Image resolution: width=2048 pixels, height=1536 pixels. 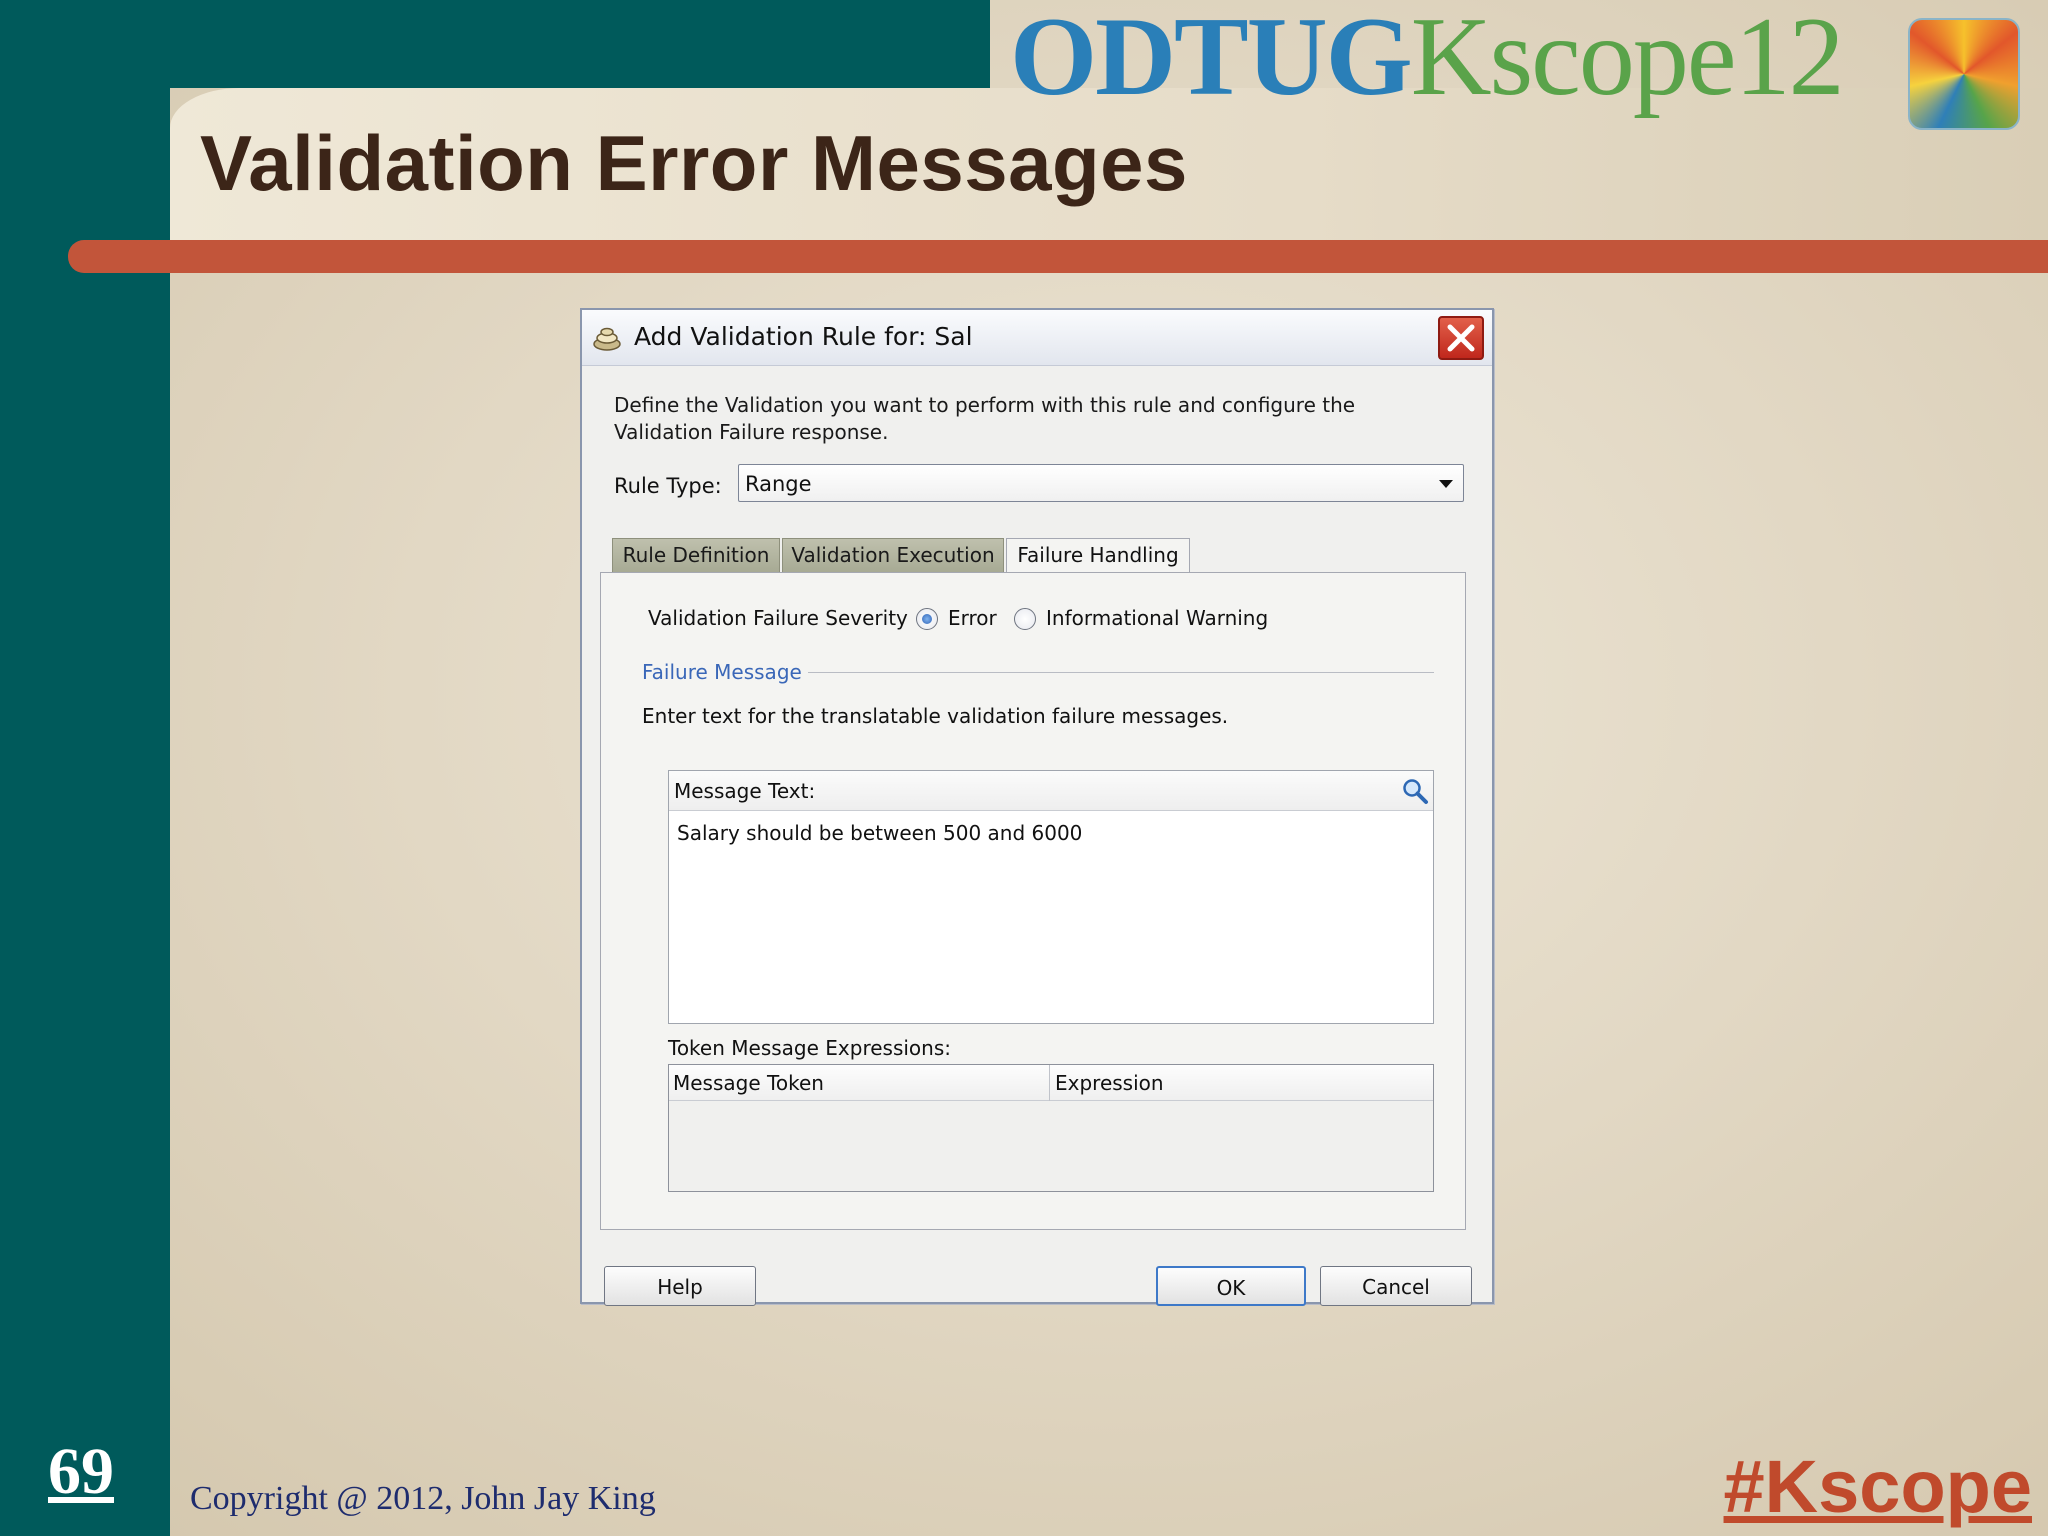 I want to click on dialog-titlebar: Add Validation Rule for: Sal, so click(x=1037, y=338).